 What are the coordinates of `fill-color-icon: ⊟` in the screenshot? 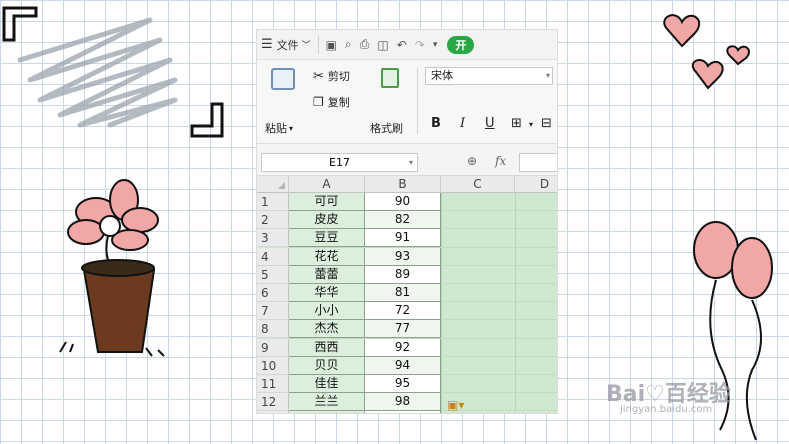 It's located at (546, 123).